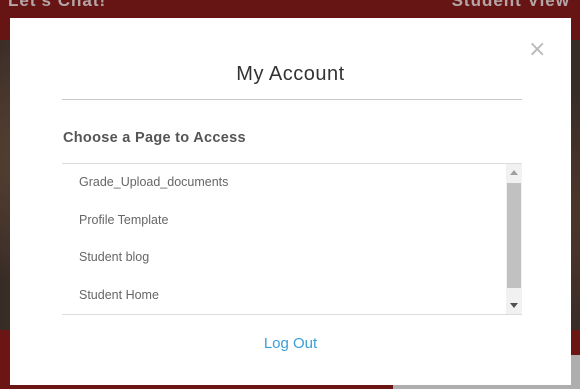 This screenshot has width=580, height=389. I want to click on section-label: Choose a Page to Access, so click(154, 138).